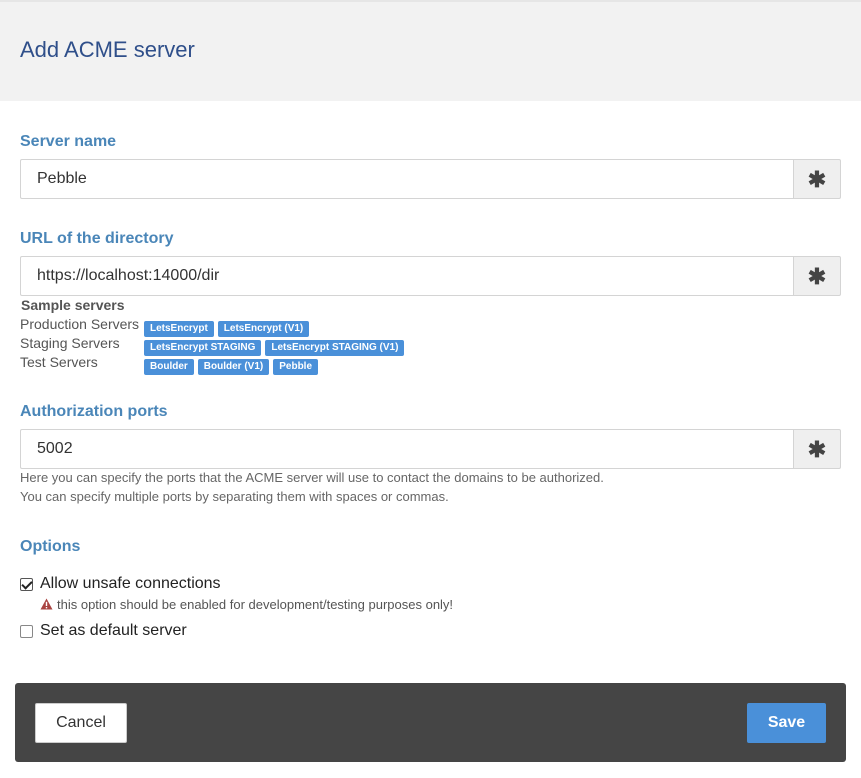  What do you see at coordinates (107, 49) in the screenshot?
I see `modal-title: Add ACME server` at bounding box center [107, 49].